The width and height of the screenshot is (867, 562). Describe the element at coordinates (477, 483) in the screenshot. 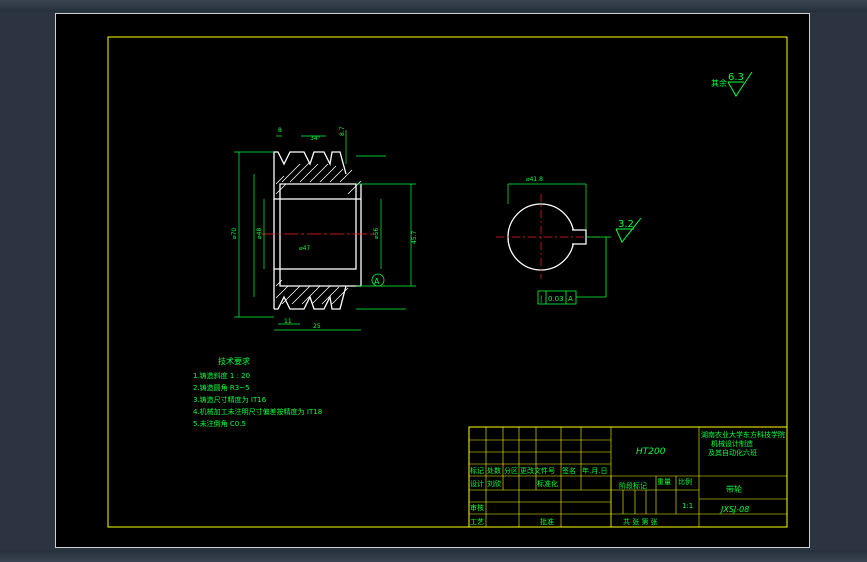

I see `tb-label-design: 设计` at that location.